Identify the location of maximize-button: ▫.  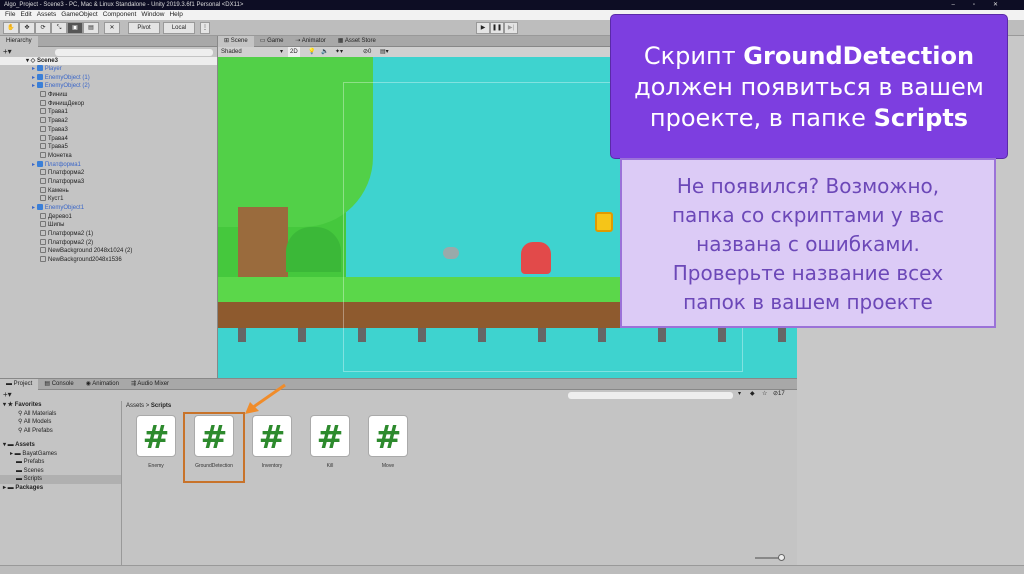
(983, 5).